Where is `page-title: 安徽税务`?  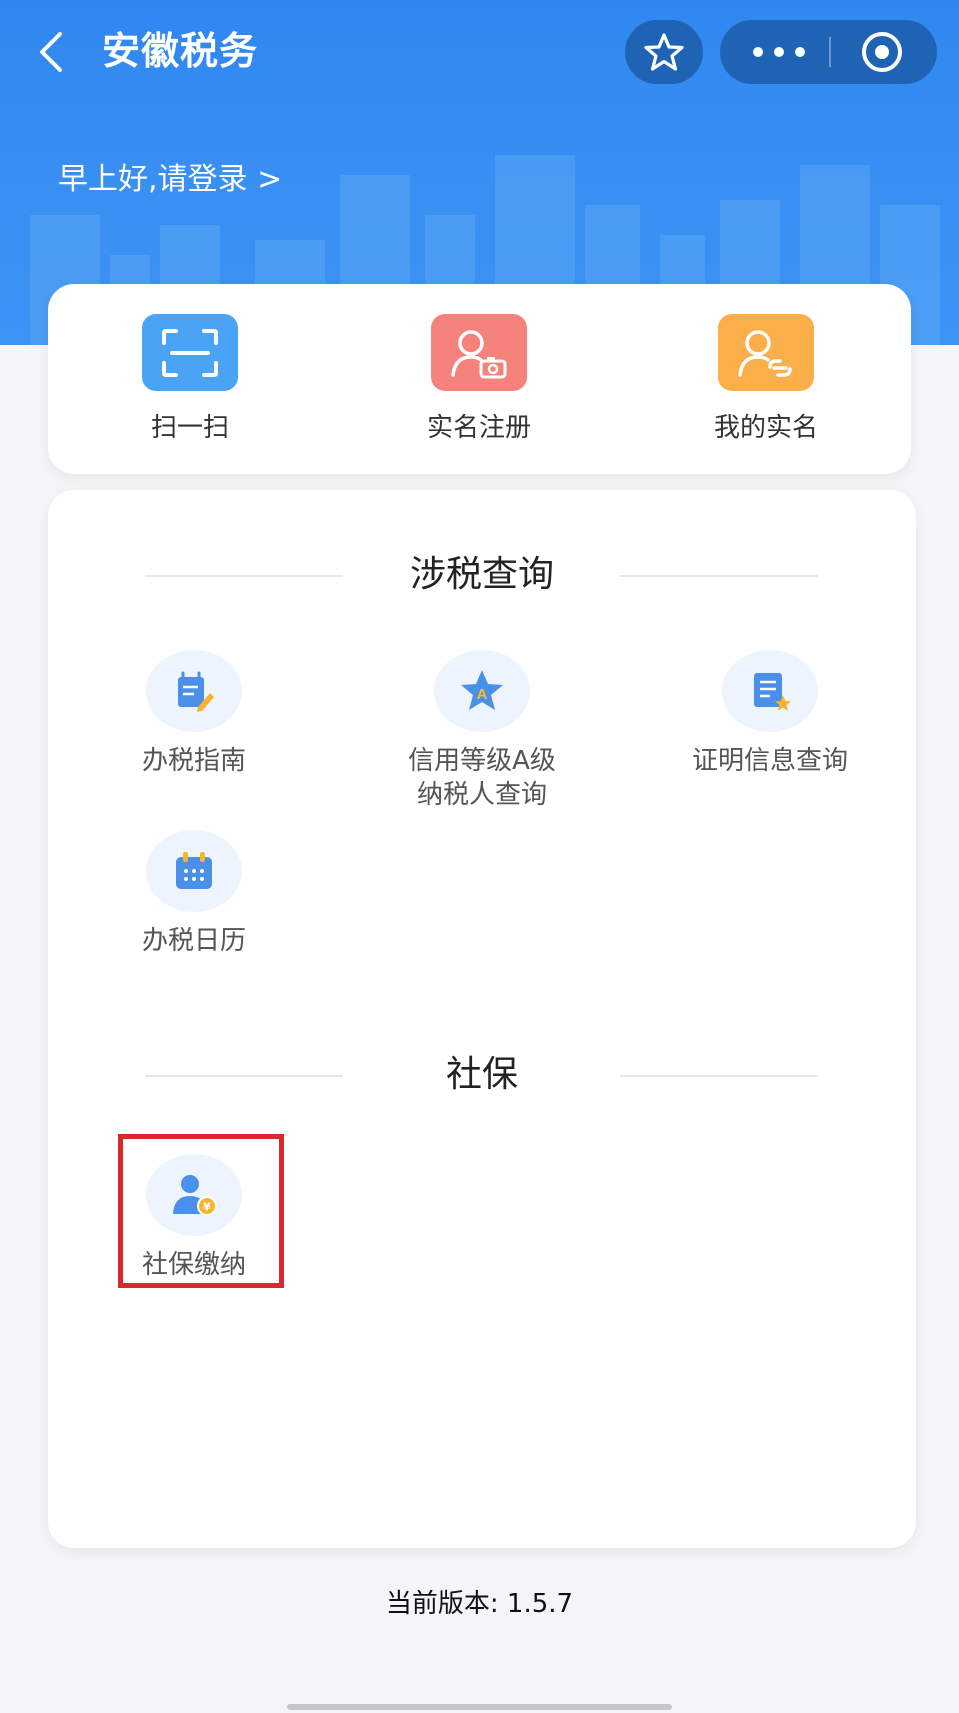 page-title: 安徽税务 is located at coordinates (180, 51).